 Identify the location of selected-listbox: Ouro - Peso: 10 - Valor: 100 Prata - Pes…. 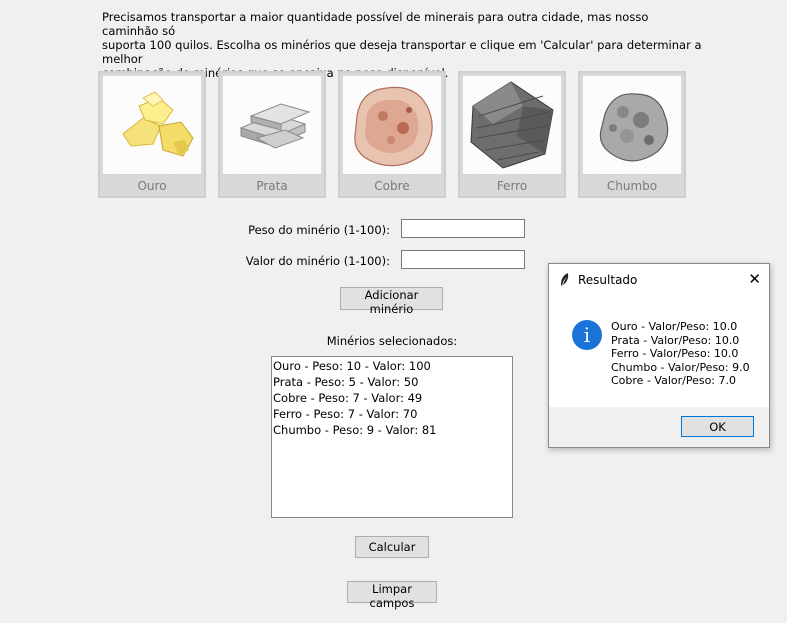
(392, 437).